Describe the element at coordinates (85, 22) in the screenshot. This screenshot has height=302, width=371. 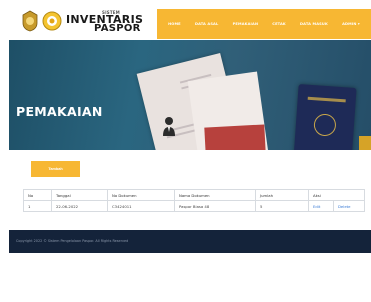
I see `logo: SISTEM INVENTARIS PASPOR` at that location.